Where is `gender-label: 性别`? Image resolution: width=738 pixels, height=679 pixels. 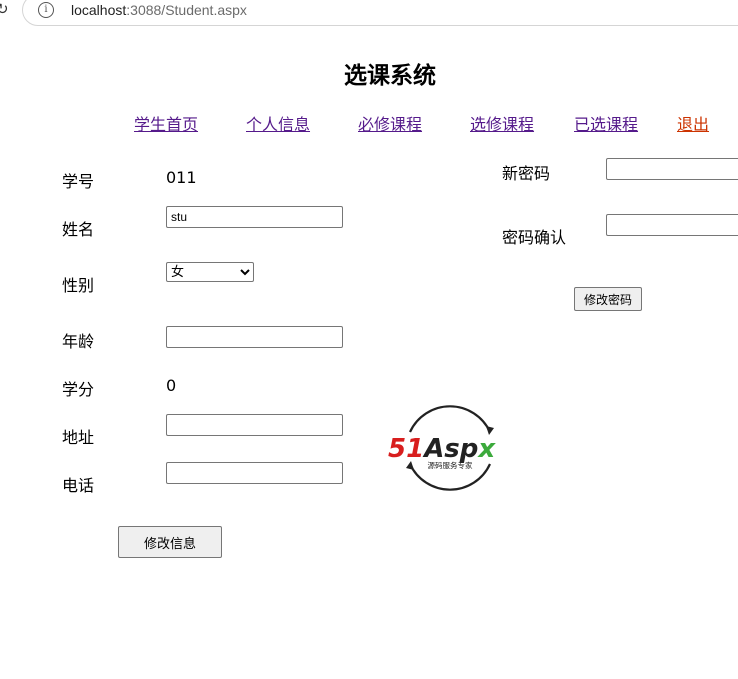 gender-label: 性别 is located at coordinates (78, 285).